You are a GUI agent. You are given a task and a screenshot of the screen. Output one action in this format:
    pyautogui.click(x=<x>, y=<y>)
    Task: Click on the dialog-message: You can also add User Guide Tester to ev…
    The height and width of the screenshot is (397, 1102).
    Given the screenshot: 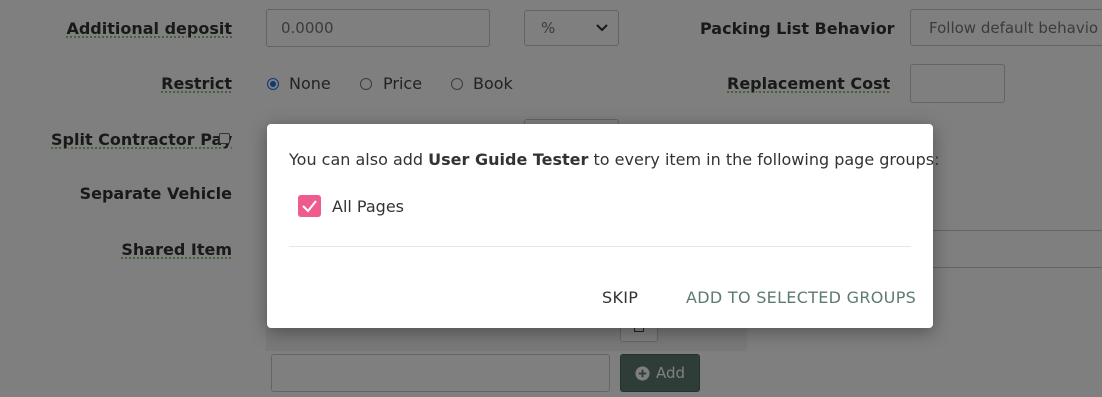 What is the action you would take?
    pyautogui.click(x=614, y=159)
    